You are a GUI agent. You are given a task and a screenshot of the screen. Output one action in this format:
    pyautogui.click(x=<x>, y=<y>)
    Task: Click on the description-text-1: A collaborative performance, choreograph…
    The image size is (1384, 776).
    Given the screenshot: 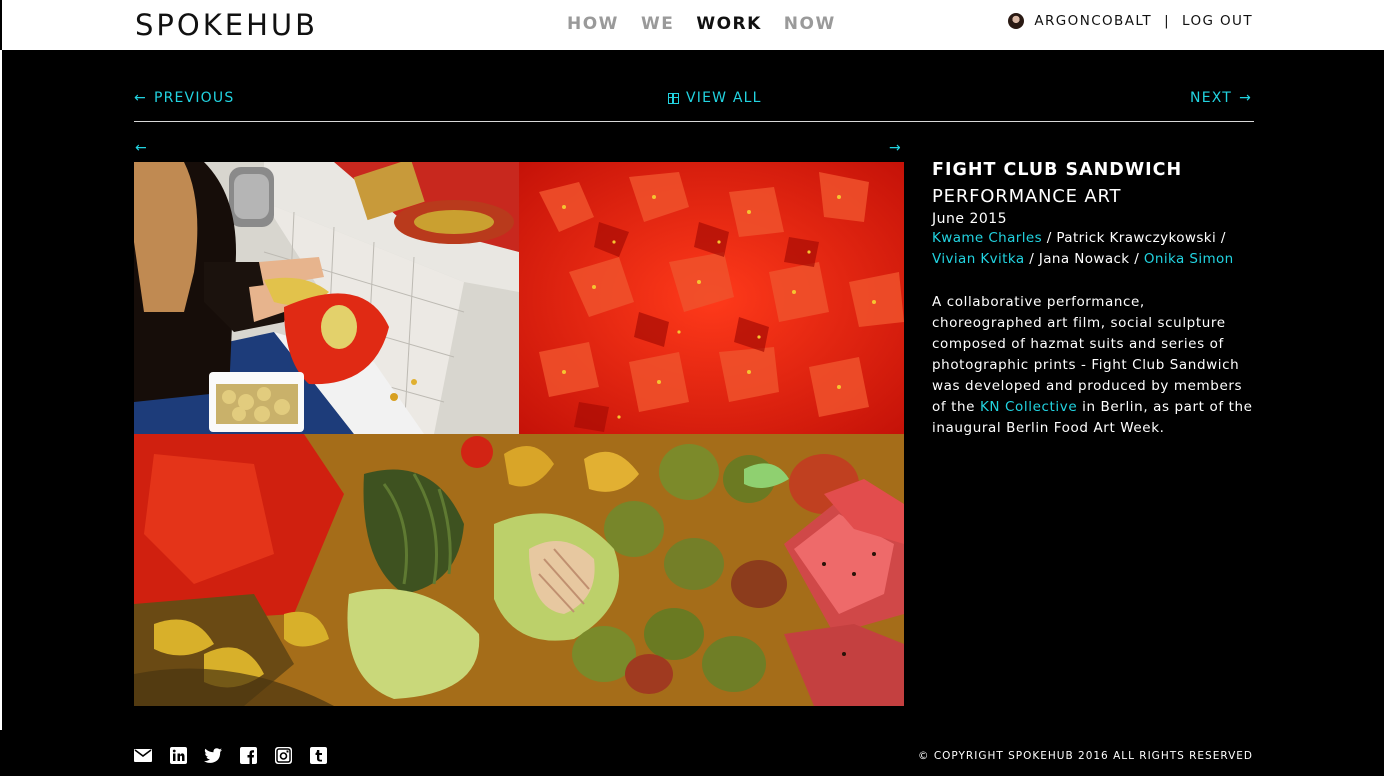 What is the action you would take?
    pyautogui.click(x=1087, y=354)
    